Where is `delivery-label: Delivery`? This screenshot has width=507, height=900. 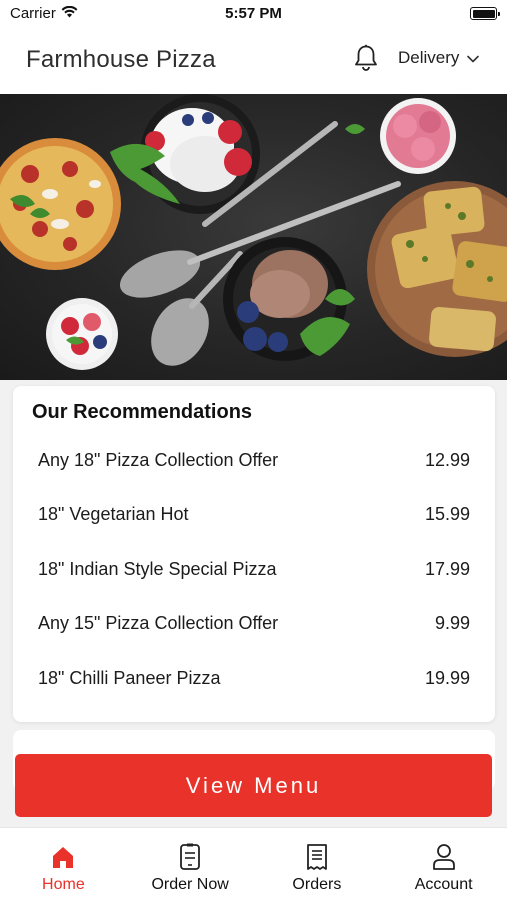 delivery-label: Delivery is located at coordinates (429, 57).